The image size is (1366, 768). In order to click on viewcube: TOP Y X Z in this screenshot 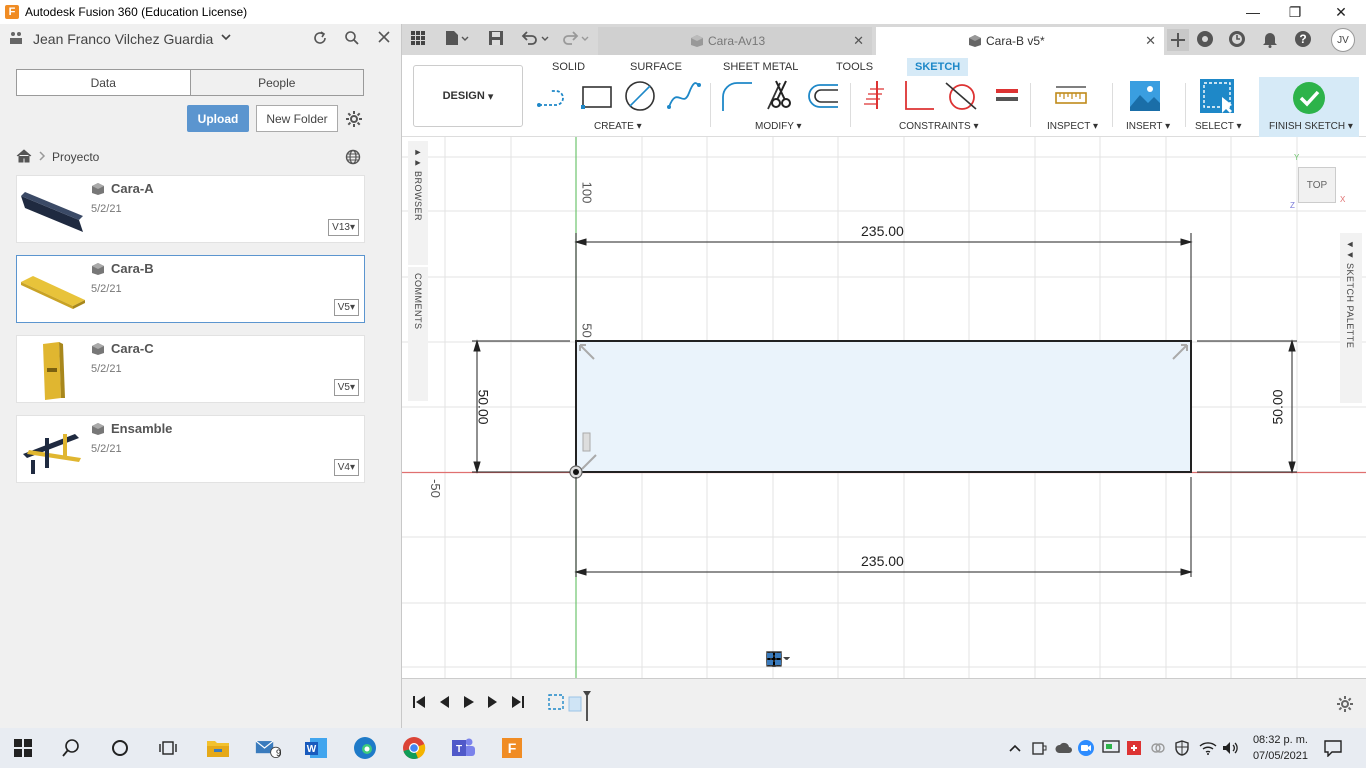, I will do `click(1317, 181)`.